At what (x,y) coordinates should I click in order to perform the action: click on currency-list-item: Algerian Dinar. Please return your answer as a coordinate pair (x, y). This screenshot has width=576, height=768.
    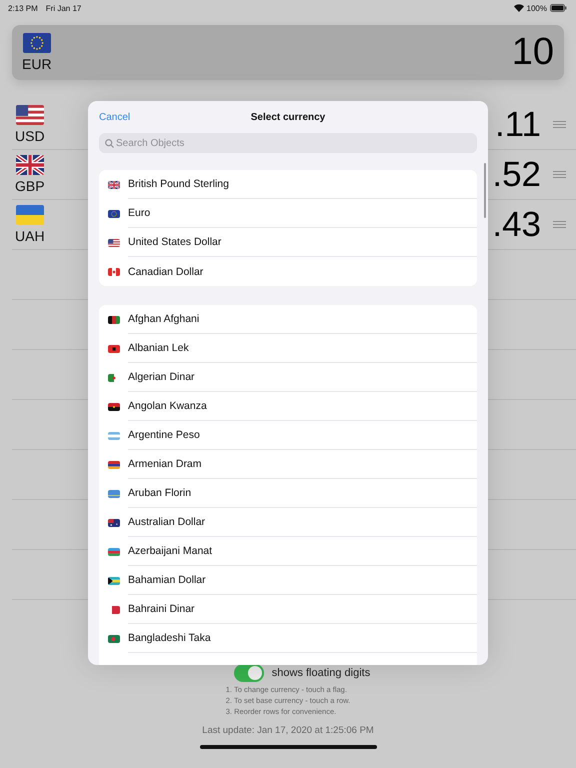
    Looking at the image, I should click on (288, 377).